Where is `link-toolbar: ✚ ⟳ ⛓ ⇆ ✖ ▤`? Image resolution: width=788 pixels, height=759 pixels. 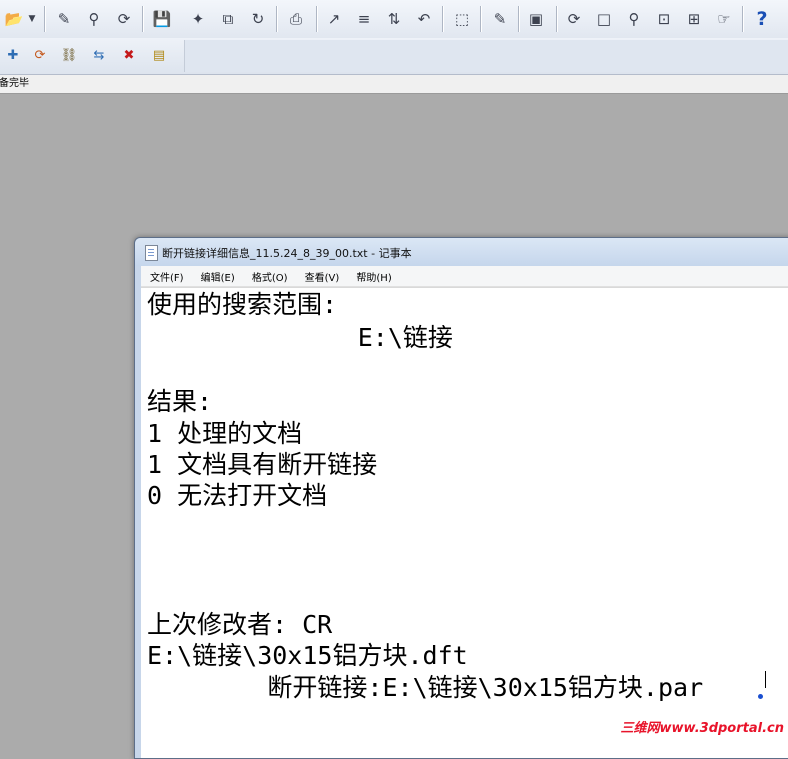
link-toolbar: ✚ ⟳ ⛓ ⇆ ✖ ▤ is located at coordinates (394, 56).